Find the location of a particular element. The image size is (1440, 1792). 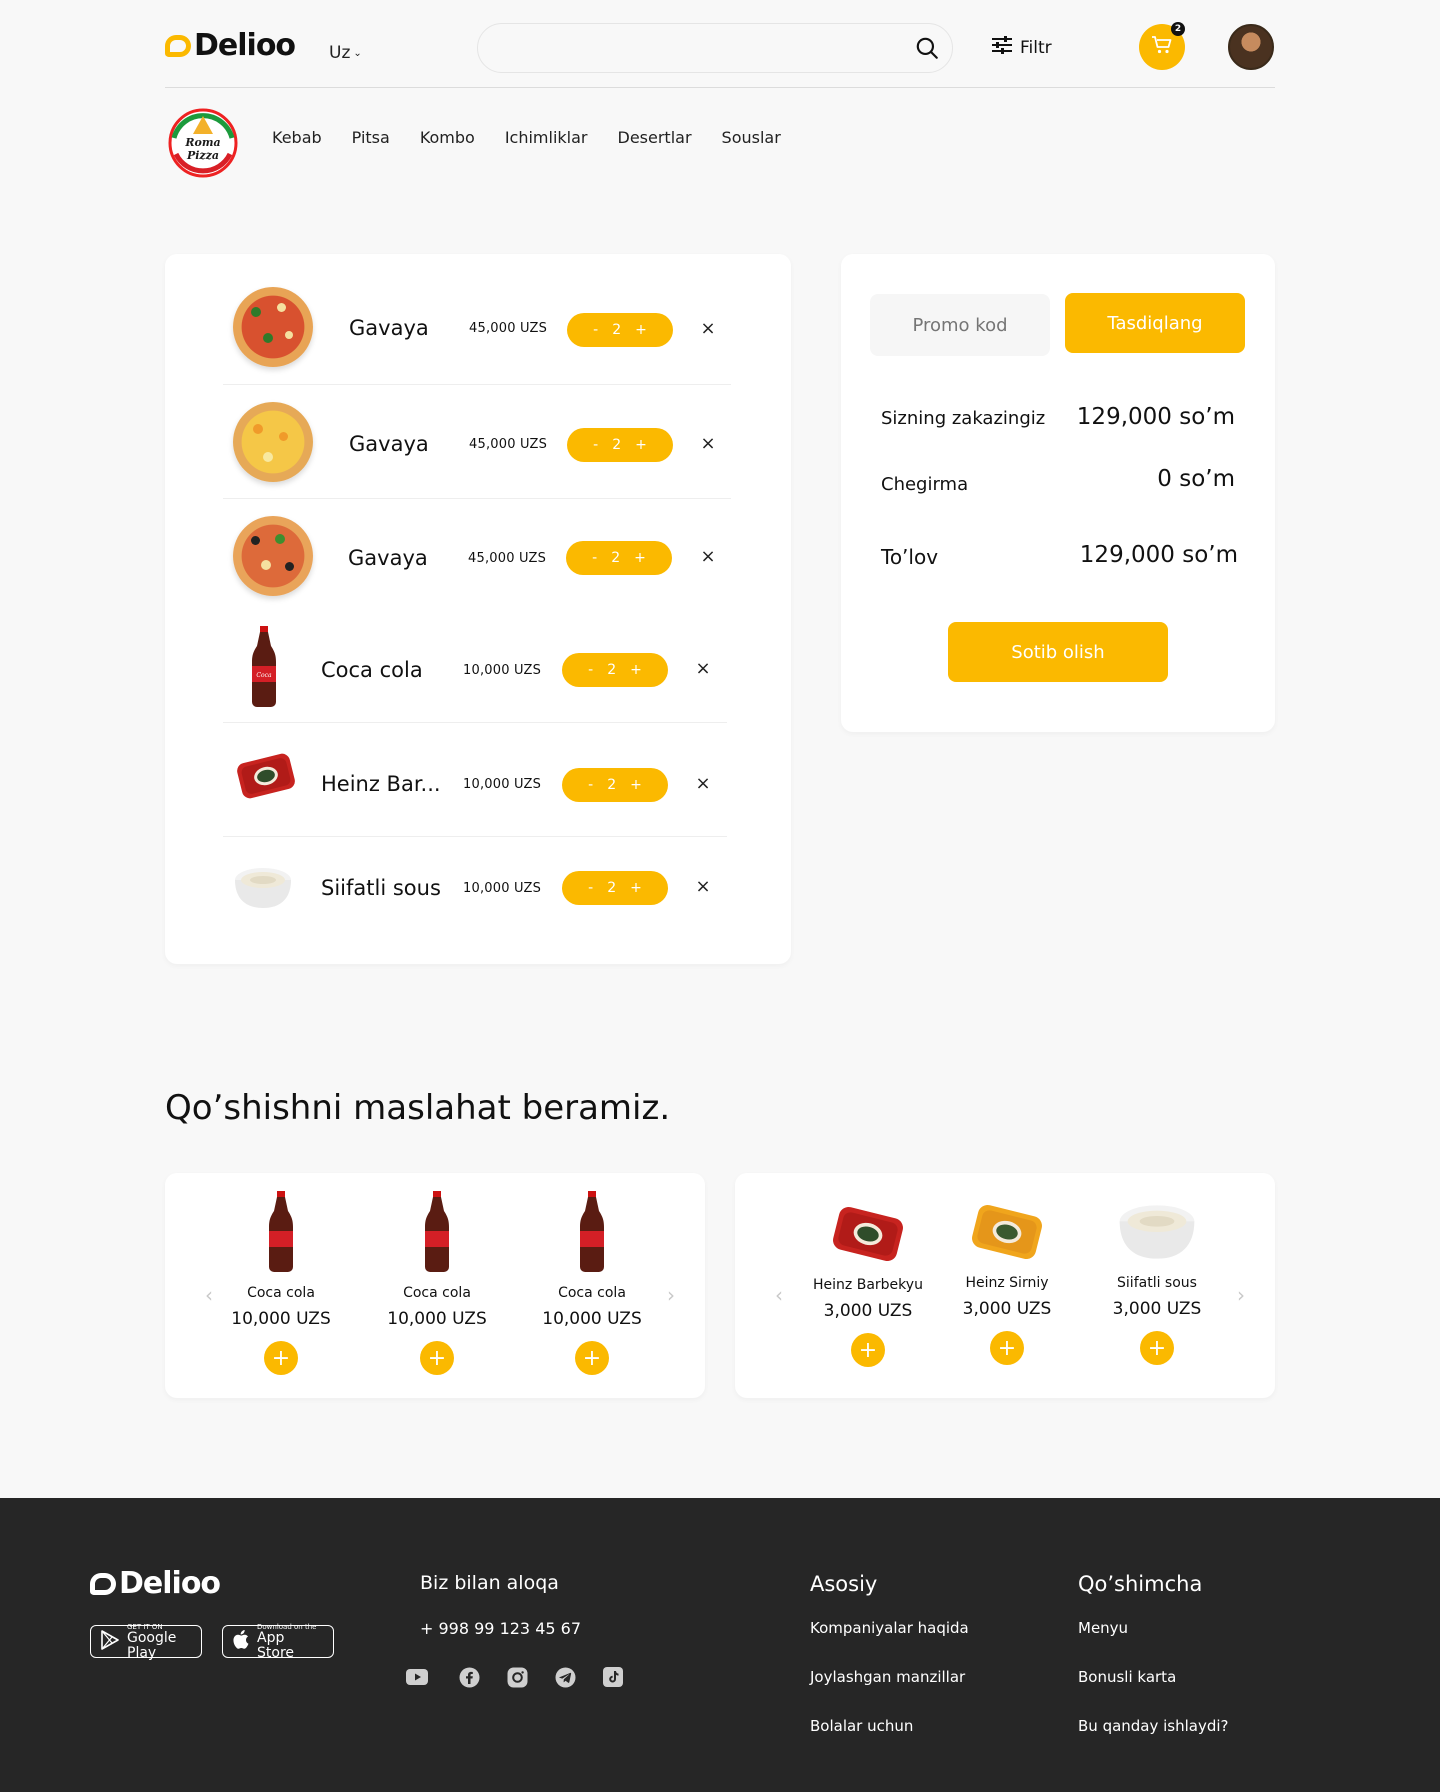

roma-pizza-logo: Roma Pizza is located at coordinates (203, 143).